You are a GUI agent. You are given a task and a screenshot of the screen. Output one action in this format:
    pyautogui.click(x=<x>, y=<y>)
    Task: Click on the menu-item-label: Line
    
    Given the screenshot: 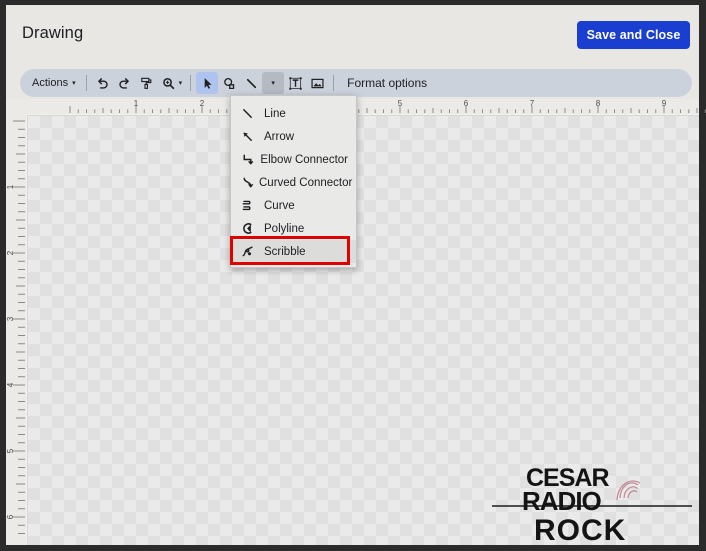 What is the action you would take?
    pyautogui.click(x=275, y=113)
    